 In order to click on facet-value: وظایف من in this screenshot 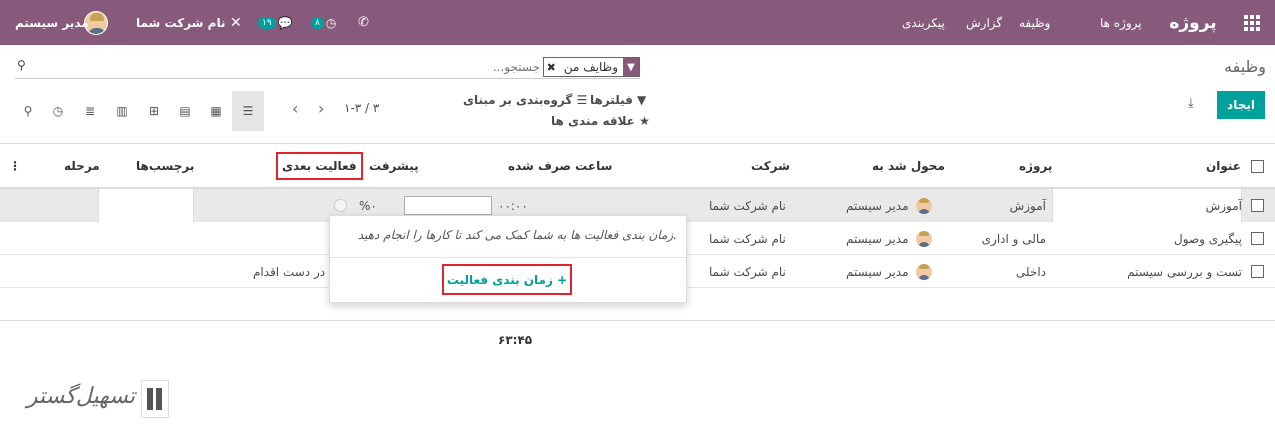, I will do `click(590, 67)`.